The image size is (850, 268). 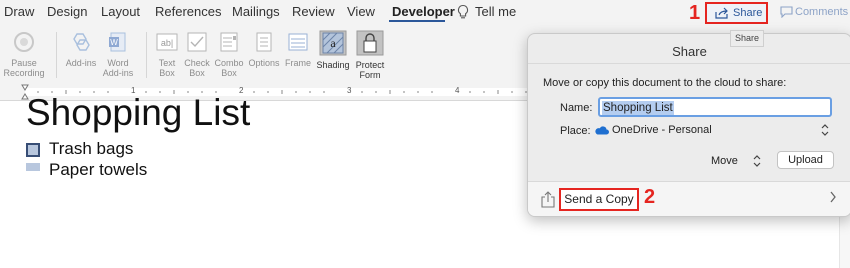 I want to click on lightbulb-icon, so click(x=463, y=11).